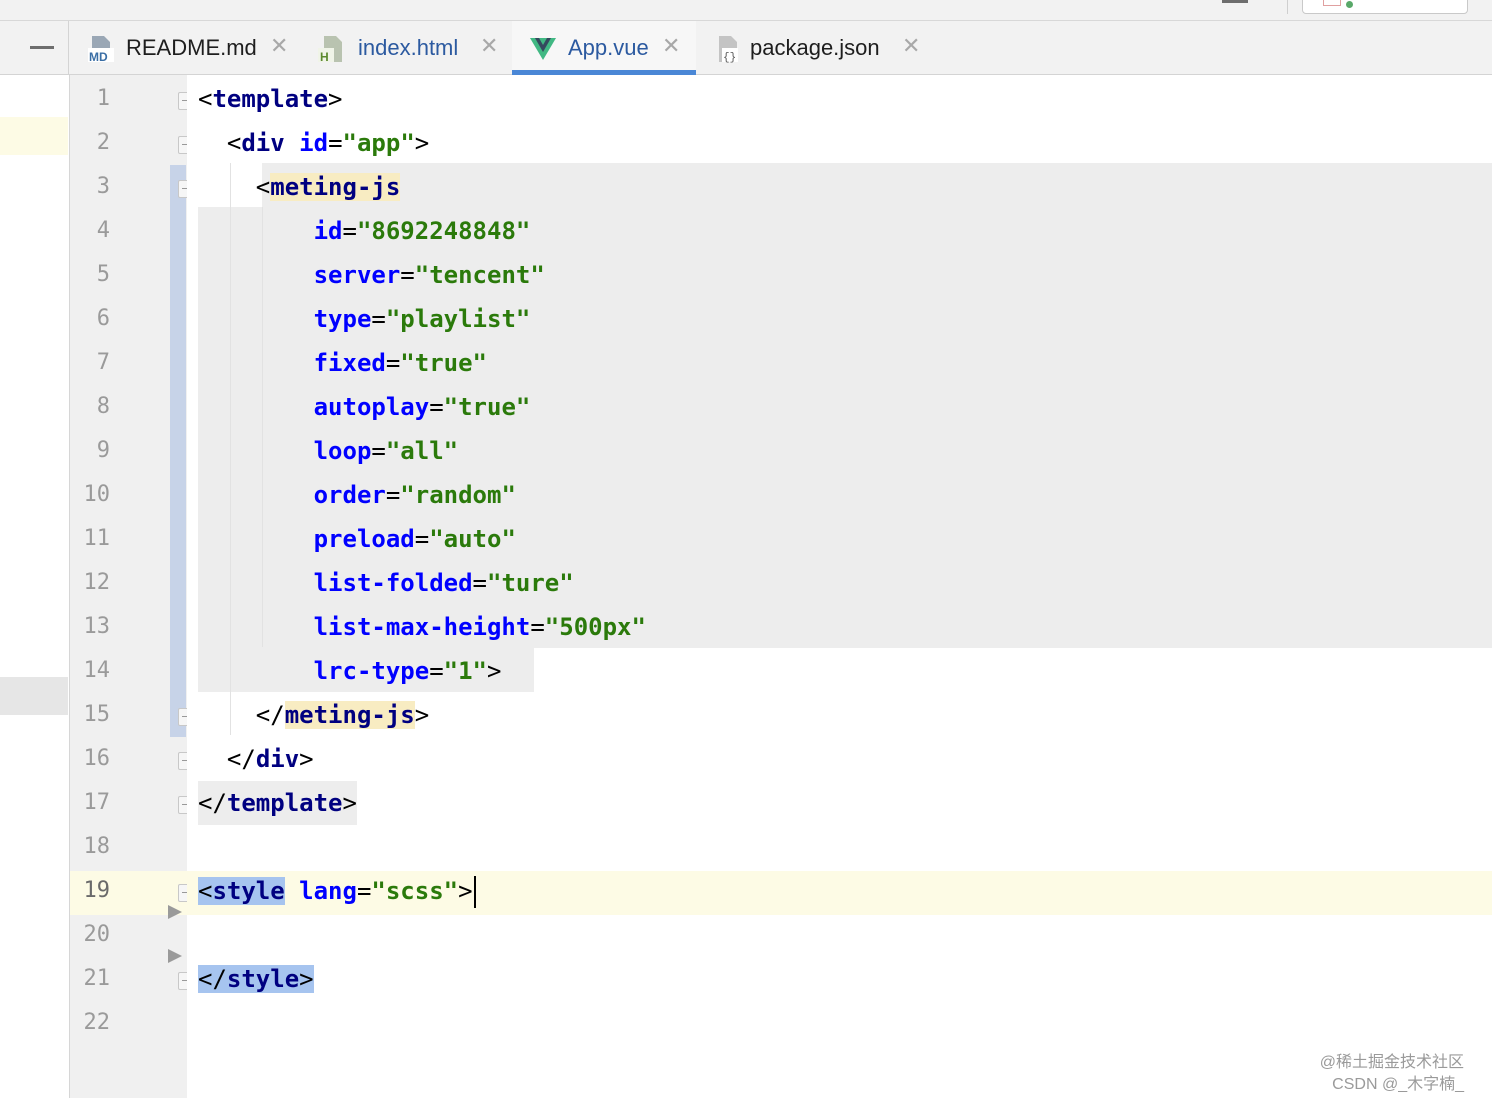 Image resolution: width=1492 pixels, height=1098 pixels. Describe the element at coordinates (103, 98) in the screenshot. I see `line-number: 1` at that location.